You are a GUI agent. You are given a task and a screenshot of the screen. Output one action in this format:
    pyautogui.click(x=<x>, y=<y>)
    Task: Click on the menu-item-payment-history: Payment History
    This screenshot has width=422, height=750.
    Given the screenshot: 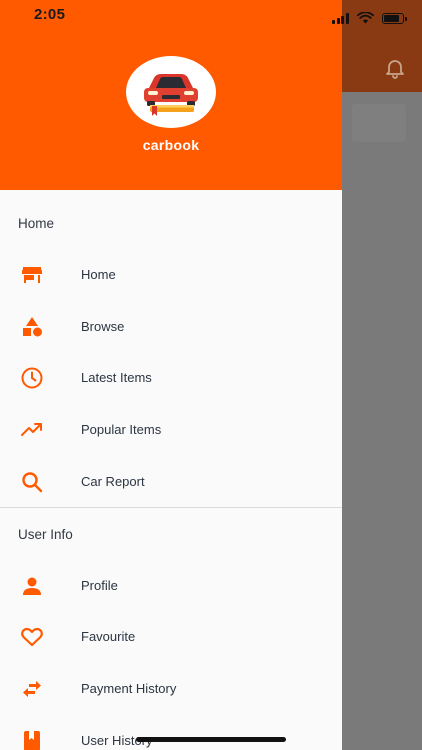 What is the action you would take?
    pyautogui.click(x=171, y=689)
    